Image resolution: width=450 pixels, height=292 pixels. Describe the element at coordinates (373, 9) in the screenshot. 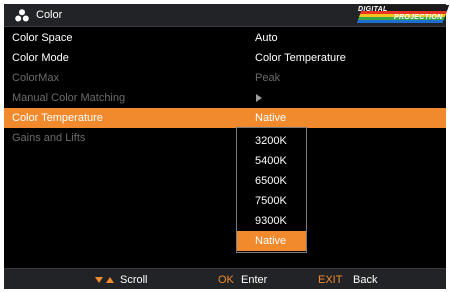

I see `logo-text-digital: DIGITAL` at that location.